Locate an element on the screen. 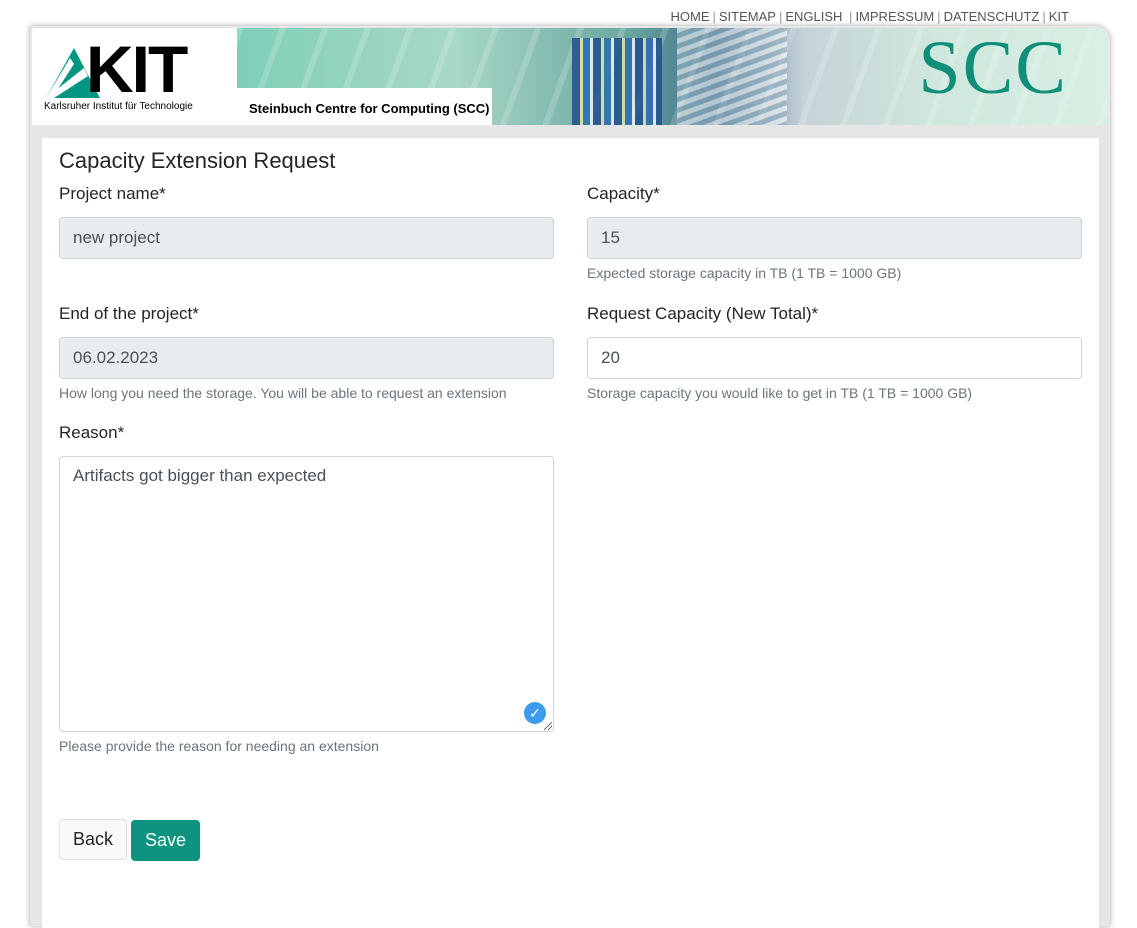 The height and width of the screenshot is (928, 1137). nav-datenschutz-link: DATENSCHUTZ is located at coordinates (992, 16).